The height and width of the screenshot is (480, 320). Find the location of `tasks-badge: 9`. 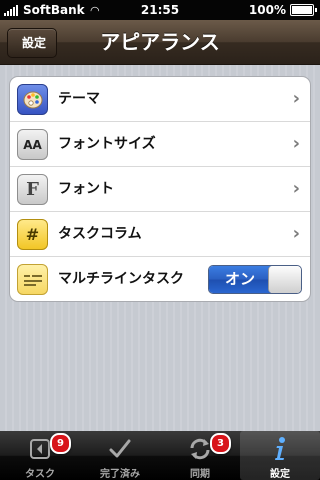

tasks-badge: 9 is located at coordinates (60, 443).